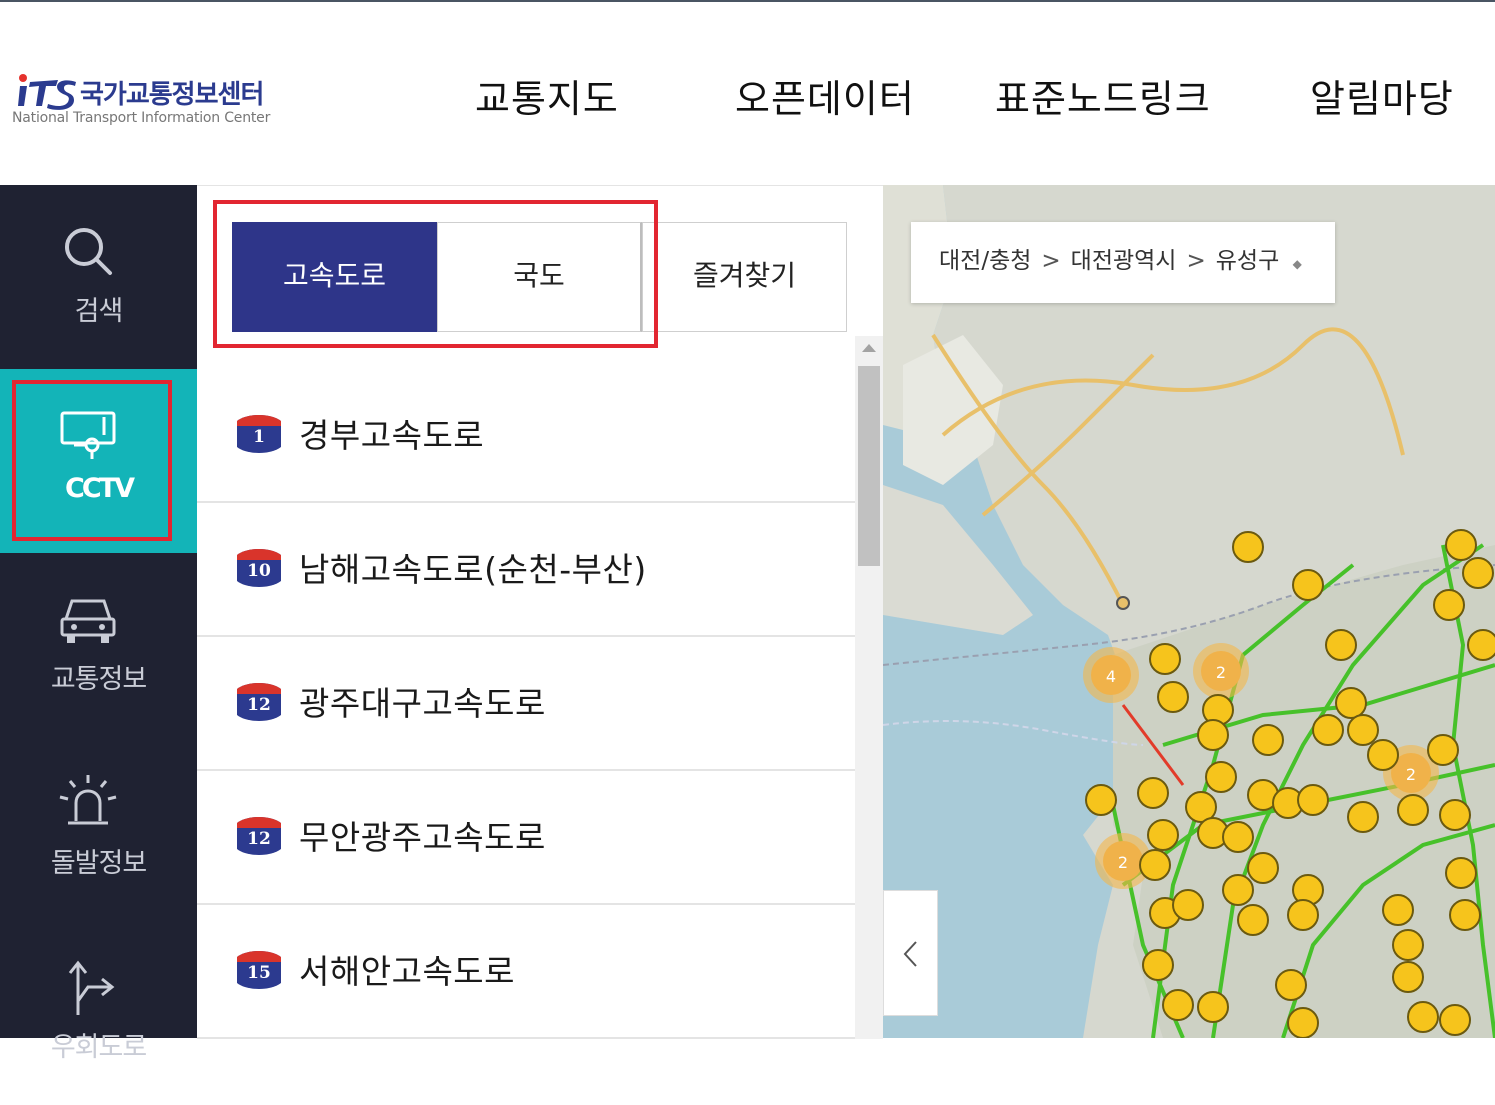  Describe the element at coordinates (869, 687) in the screenshot. I see `list-scrollbar` at that location.